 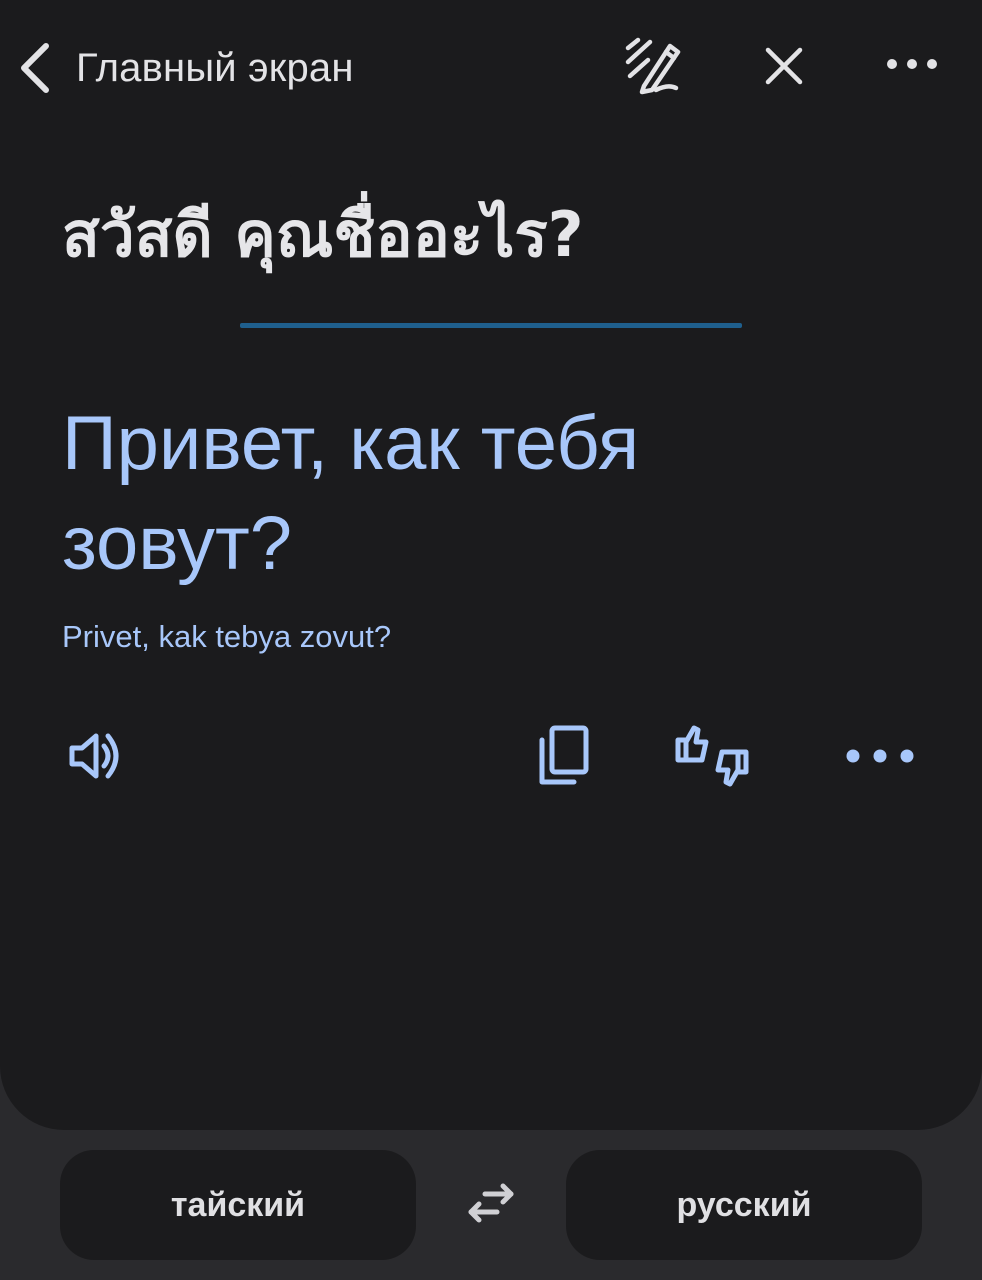 I want to click on source-language-button: тайский, so click(x=238, y=1205).